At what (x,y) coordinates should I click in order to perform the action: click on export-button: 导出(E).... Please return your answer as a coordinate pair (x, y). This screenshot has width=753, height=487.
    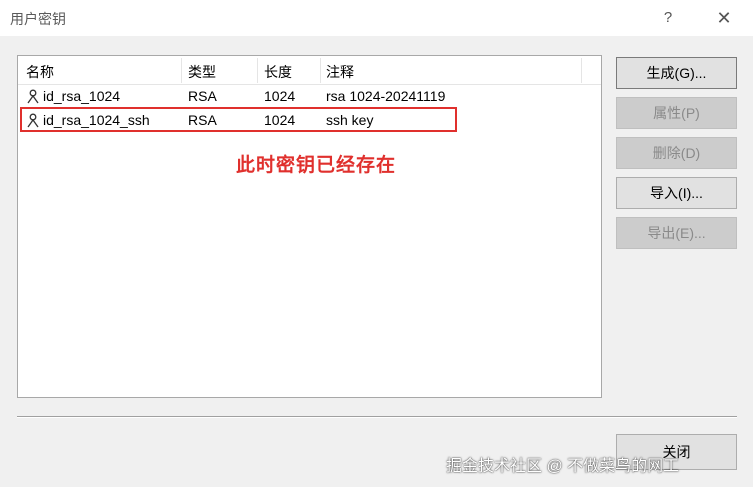
    Looking at the image, I should click on (676, 233).